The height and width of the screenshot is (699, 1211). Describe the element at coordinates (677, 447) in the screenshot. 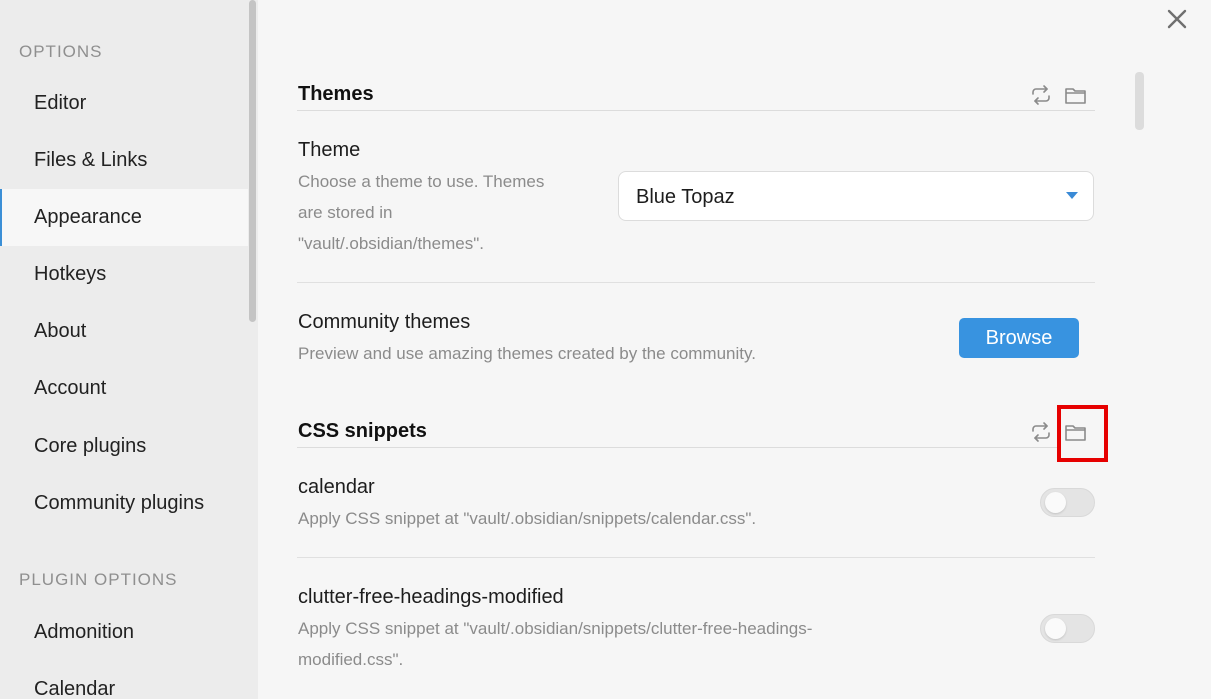

I see `snippets-heading-divider` at that location.